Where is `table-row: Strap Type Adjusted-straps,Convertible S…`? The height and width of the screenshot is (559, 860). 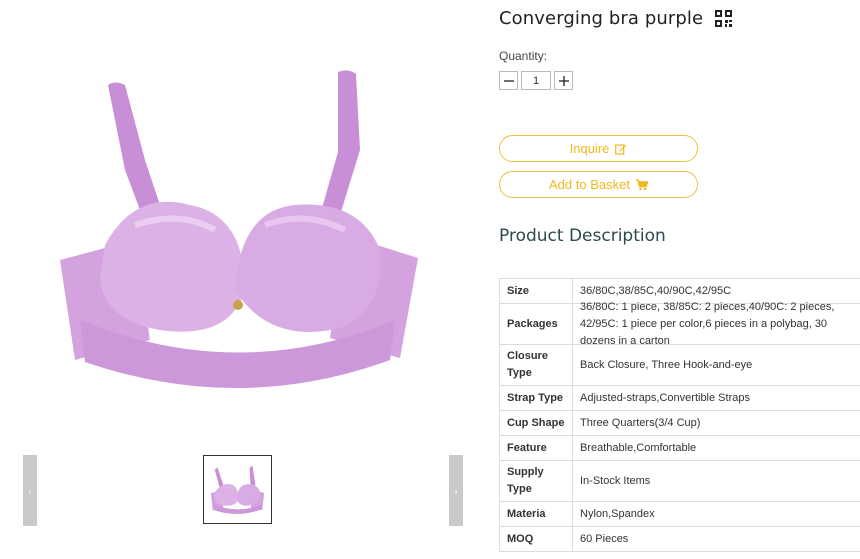
table-row: Strap Type Adjusted-straps,Convertible S… is located at coordinates (680, 398).